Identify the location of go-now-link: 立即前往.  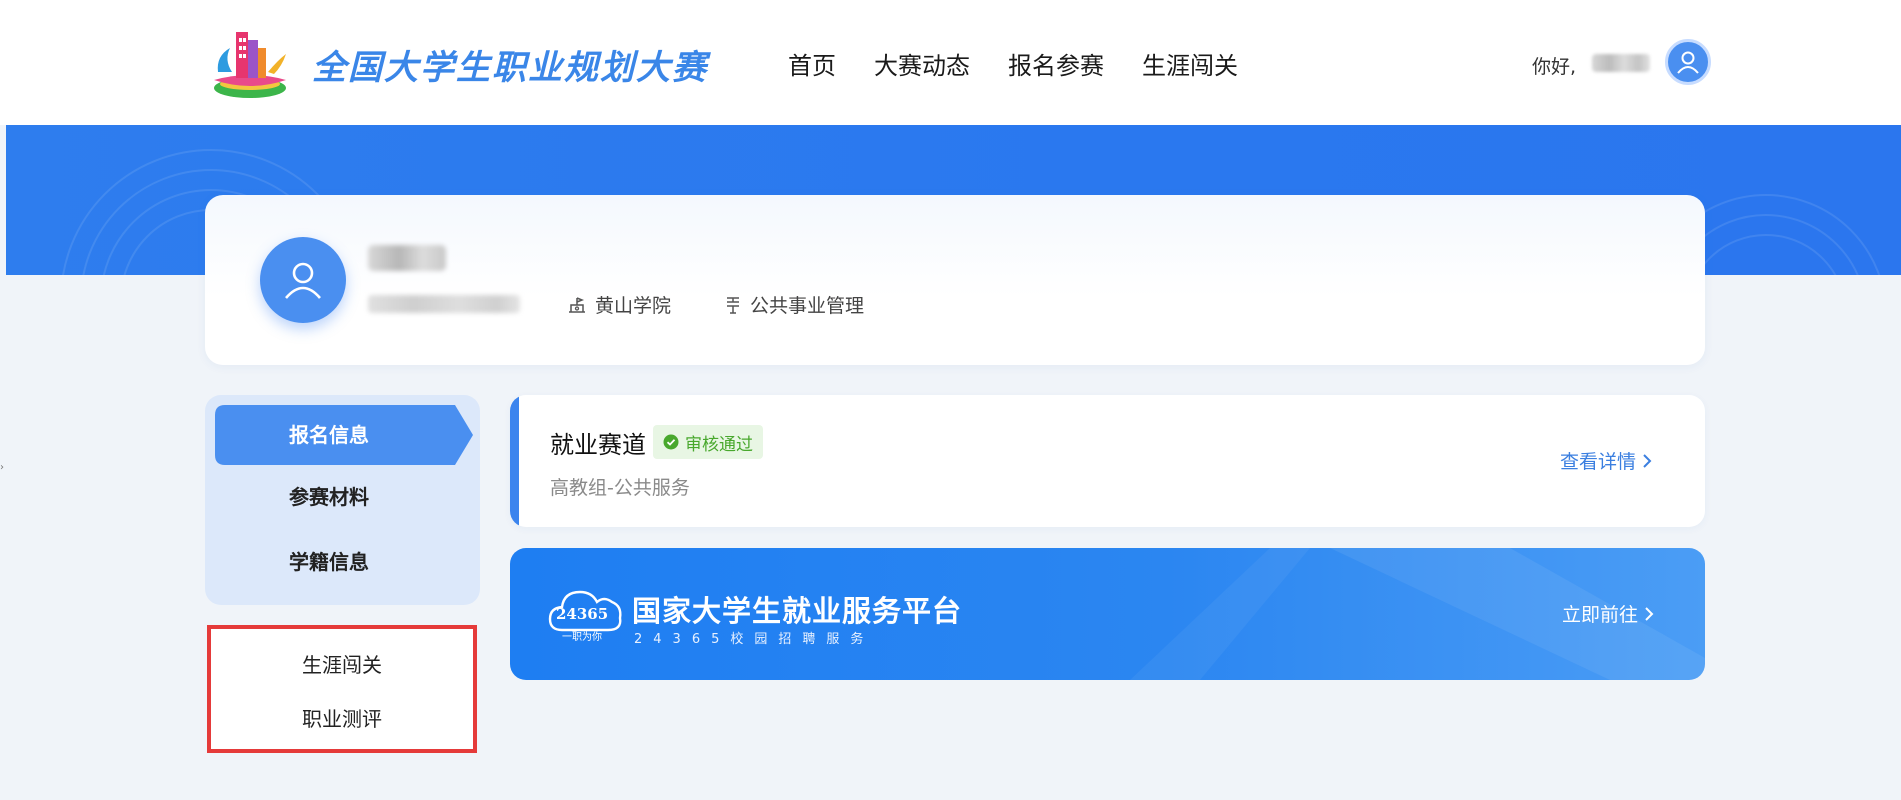
(1608, 613).